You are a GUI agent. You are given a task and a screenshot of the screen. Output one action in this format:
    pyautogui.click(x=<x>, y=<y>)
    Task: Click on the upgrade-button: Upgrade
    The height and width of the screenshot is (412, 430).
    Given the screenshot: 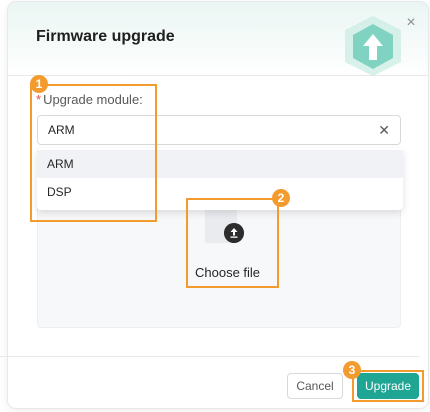 What is the action you would take?
    pyautogui.click(x=388, y=386)
    